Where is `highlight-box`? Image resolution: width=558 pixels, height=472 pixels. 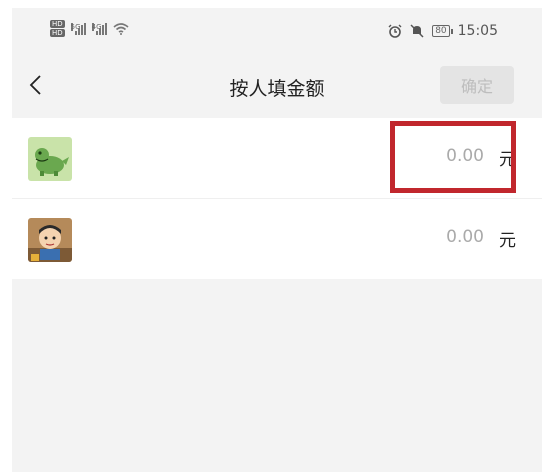
highlight-box is located at coordinates (453, 157).